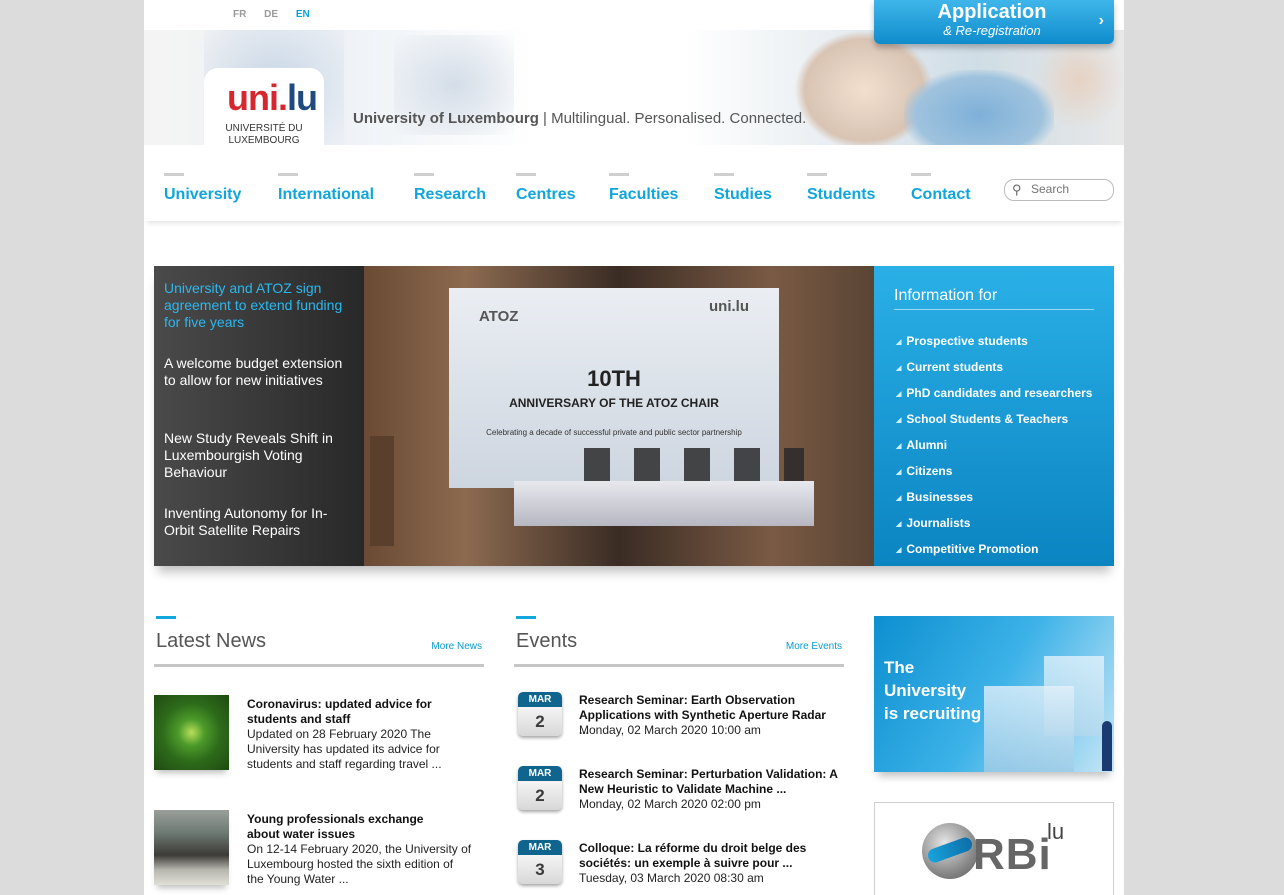  Describe the element at coordinates (934, 497) in the screenshot. I see `info-link-businesses: ◢ Businesses` at that location.